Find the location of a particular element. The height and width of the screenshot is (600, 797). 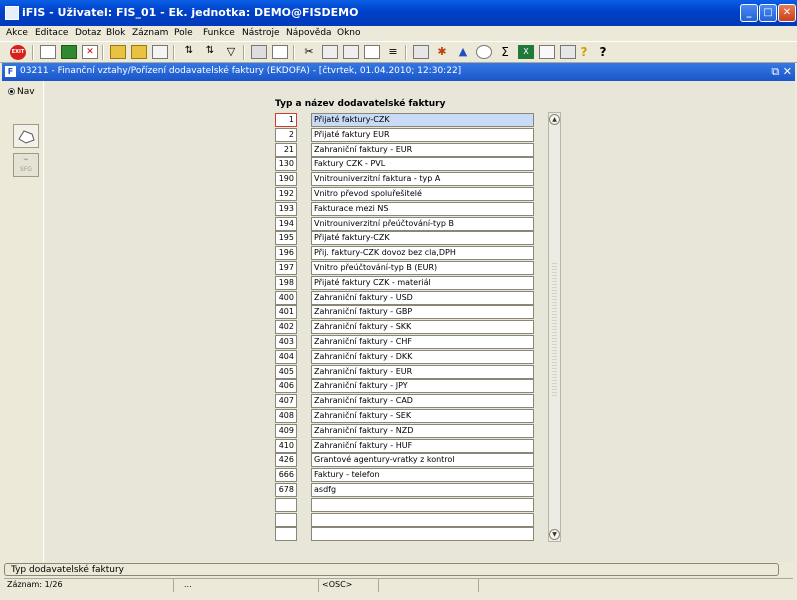

type-code-field: 195 is located at coordinates (286, 238).